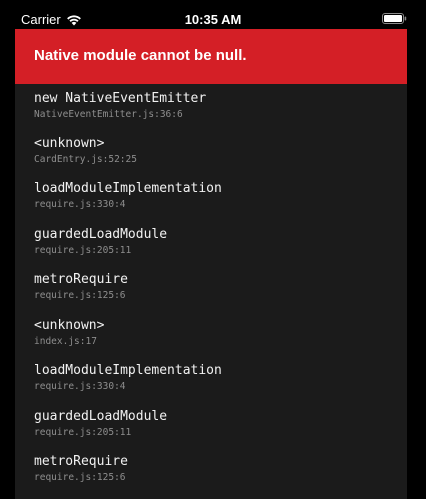  What do you see at coordinates (85, 159) in the screenshot?
I see `frame-location: CardEntry.js:52:25` at bounding box center [85, 159].